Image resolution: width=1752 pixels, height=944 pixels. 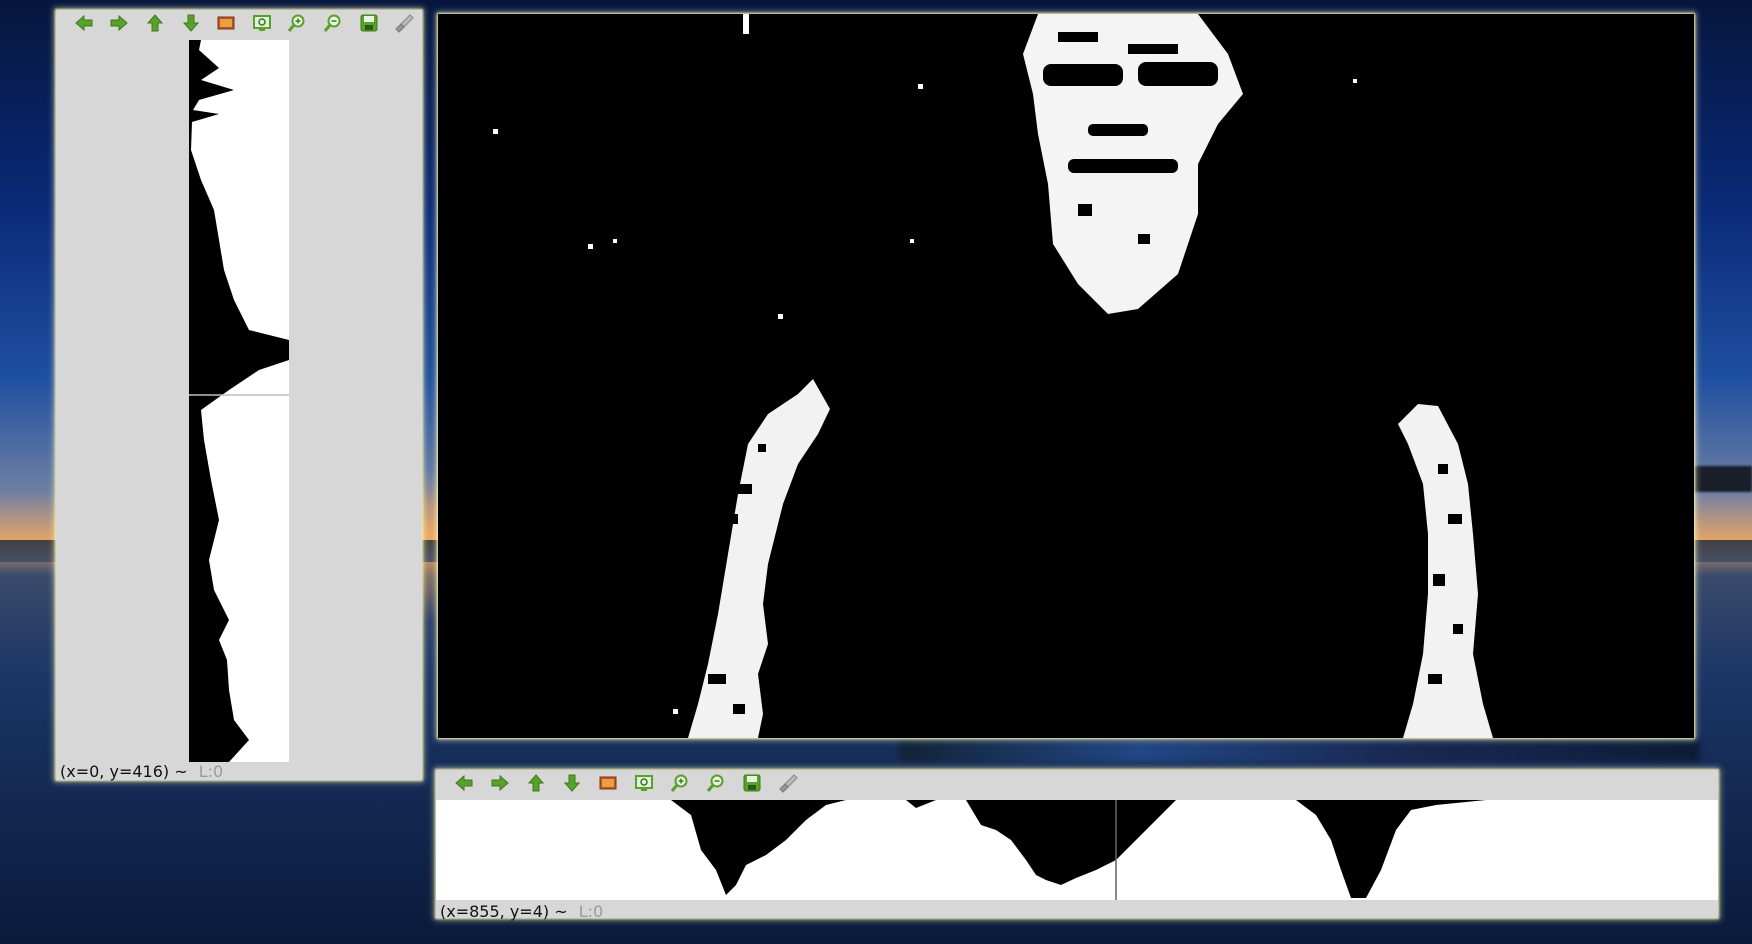 What do you see at coordinates (124, 771) in the screenshot?
I see `status-coords: (x=0, y=416) ~` at bounding box center [124, 771].